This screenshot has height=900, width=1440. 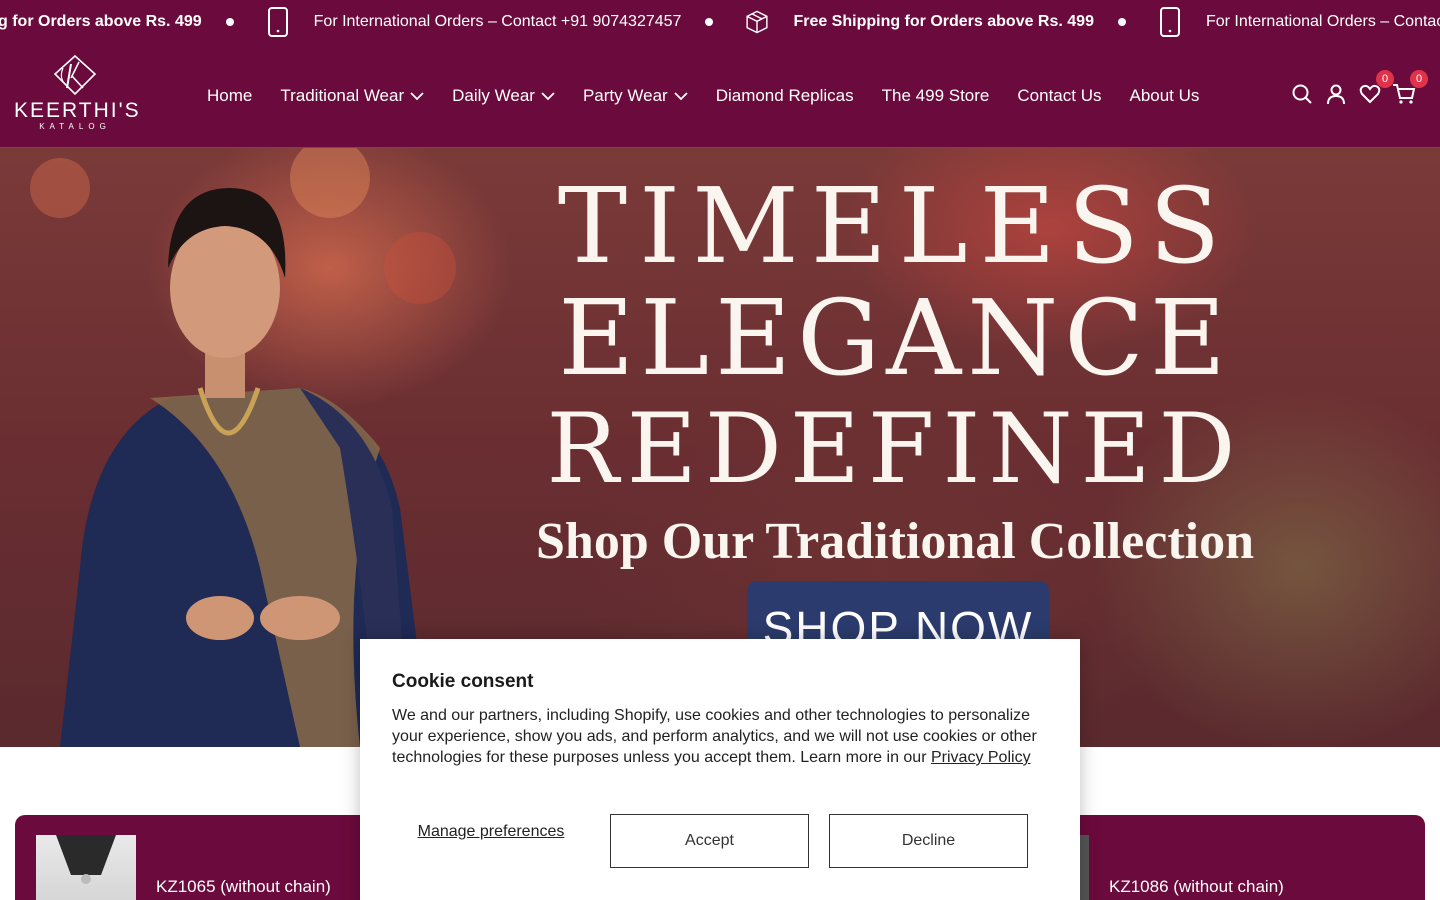 I want to click on nav-item-traditional-wear: Traditional Wear, so click(x=352, y=96).